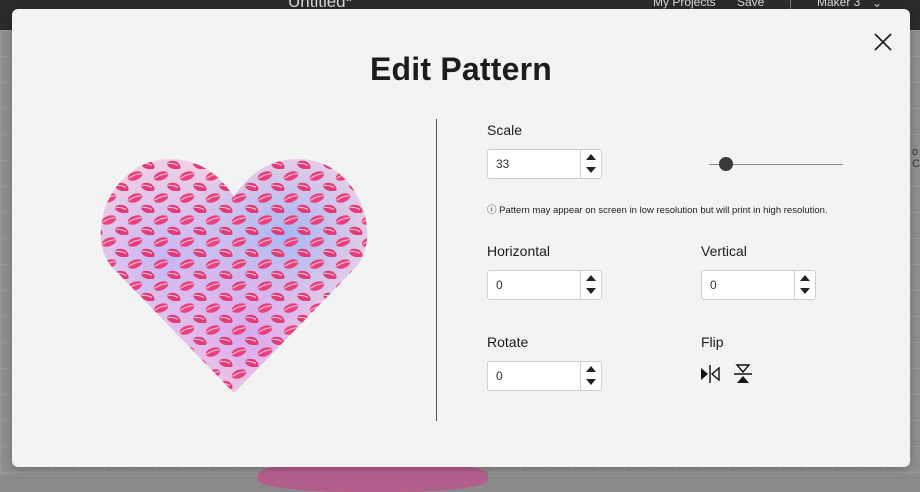 This screenshot has width=920, height=492. I want to click on close-button, so click(883, 42).